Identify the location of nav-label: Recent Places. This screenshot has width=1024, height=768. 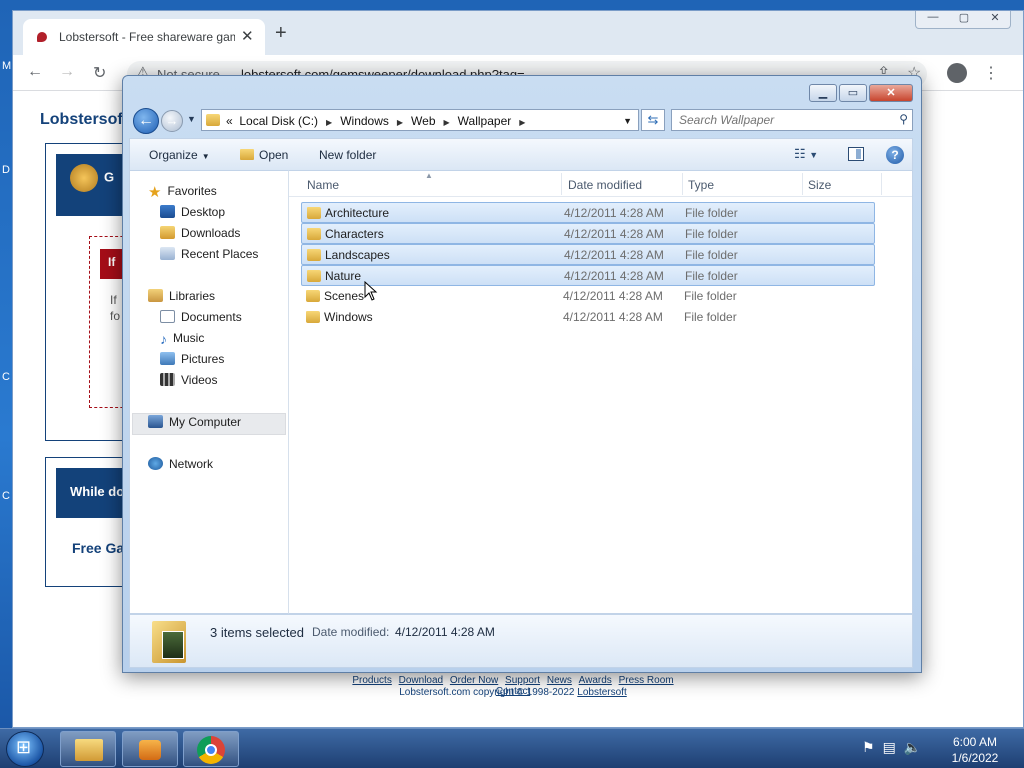
(220, 254).